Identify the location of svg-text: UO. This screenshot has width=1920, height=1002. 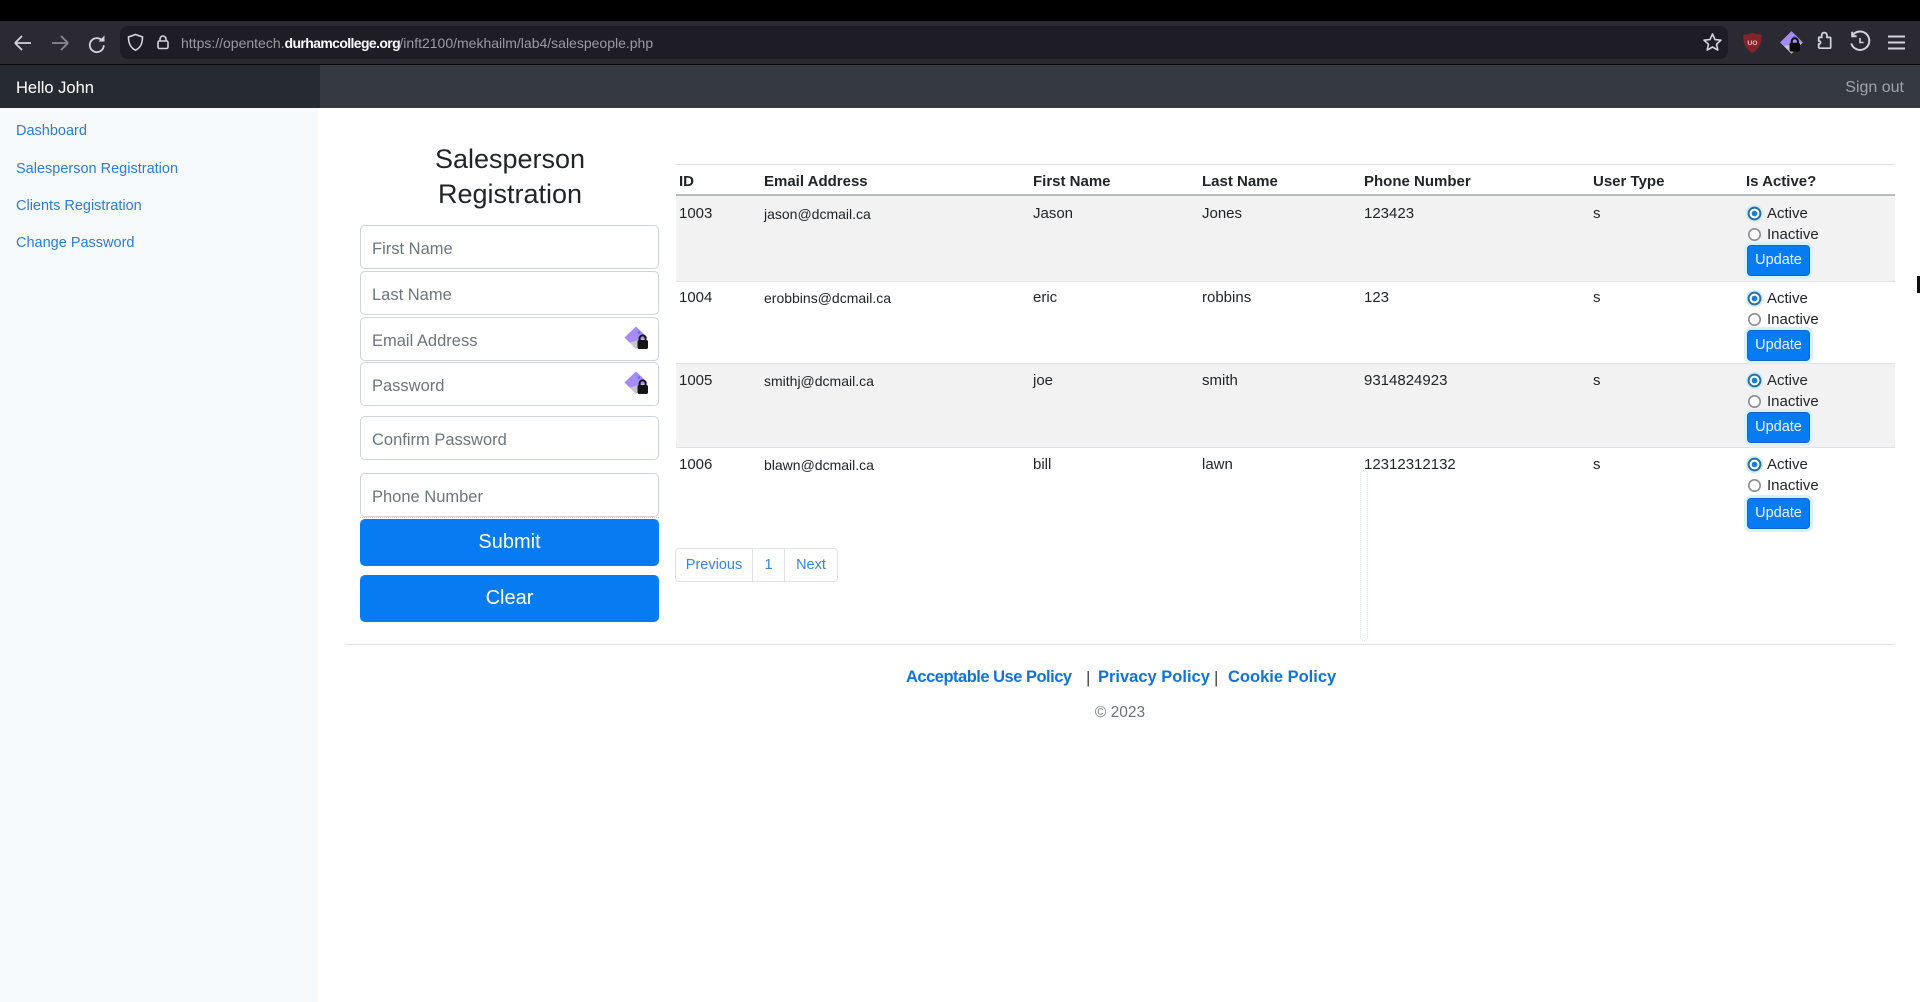
(1752, 43).